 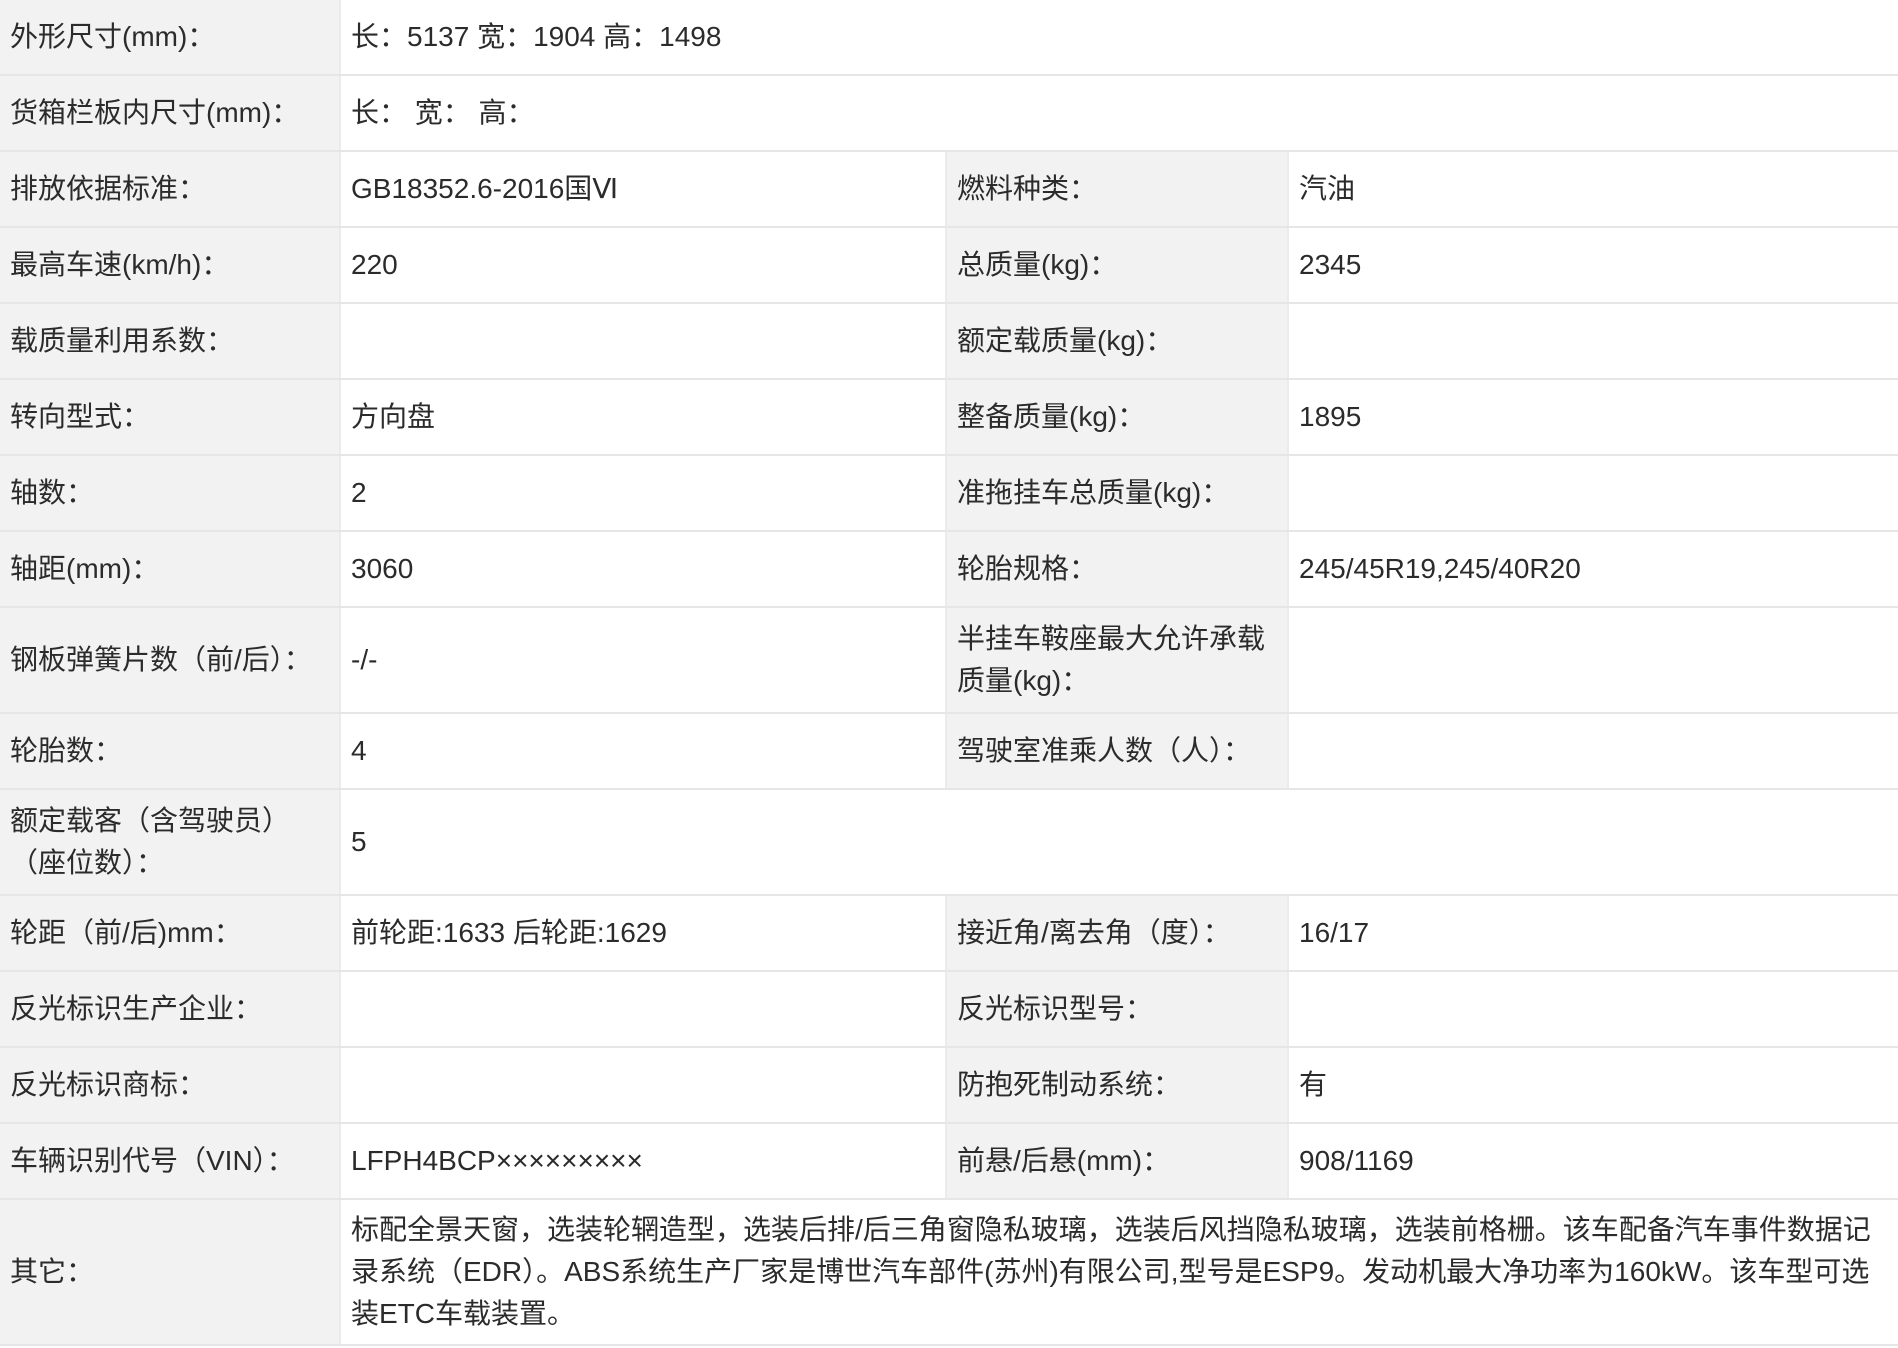 I want to click on table-row: 排放依据标准： GB18352.6-2016国Ⅵ 燃料种类： 汽油, so click(x=949, y=189).